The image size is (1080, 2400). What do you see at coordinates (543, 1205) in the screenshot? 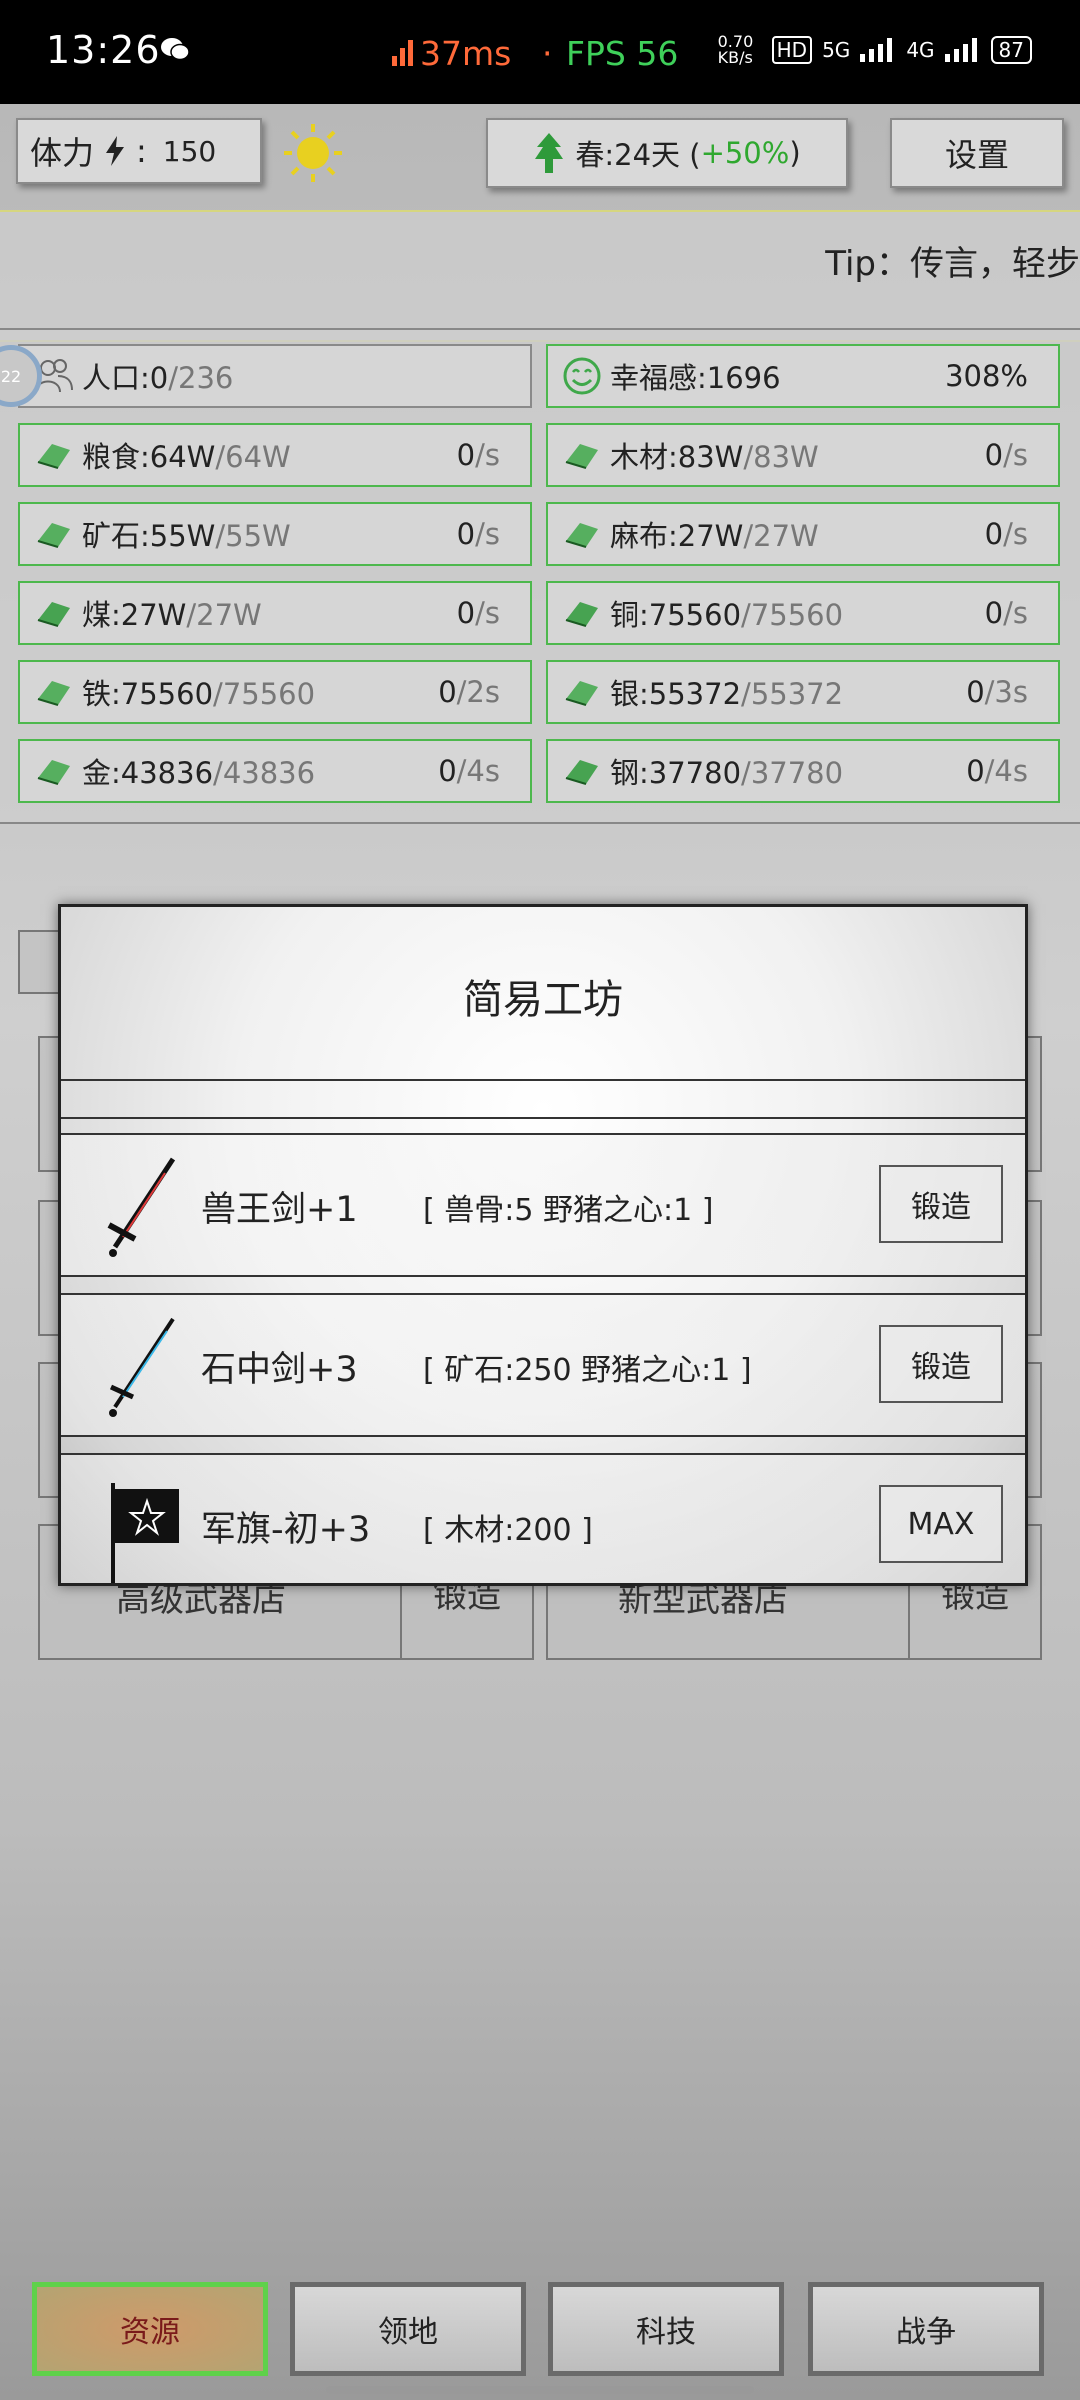
I see `list-item: 兽王剑+1 [ 兽骨:5 野猪之心:1 ] 锻造` at bounding box center [543, 1205].